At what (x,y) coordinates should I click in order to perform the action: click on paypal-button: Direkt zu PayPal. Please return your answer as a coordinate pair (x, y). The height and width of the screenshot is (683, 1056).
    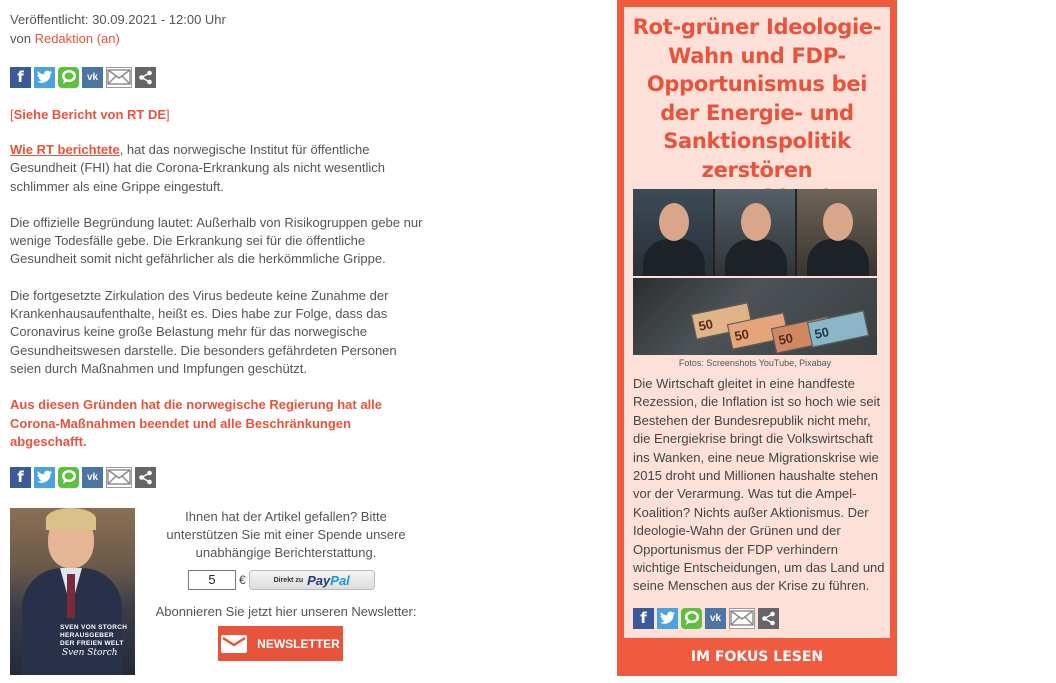
    Looking at the image, I should click on (311, 580).